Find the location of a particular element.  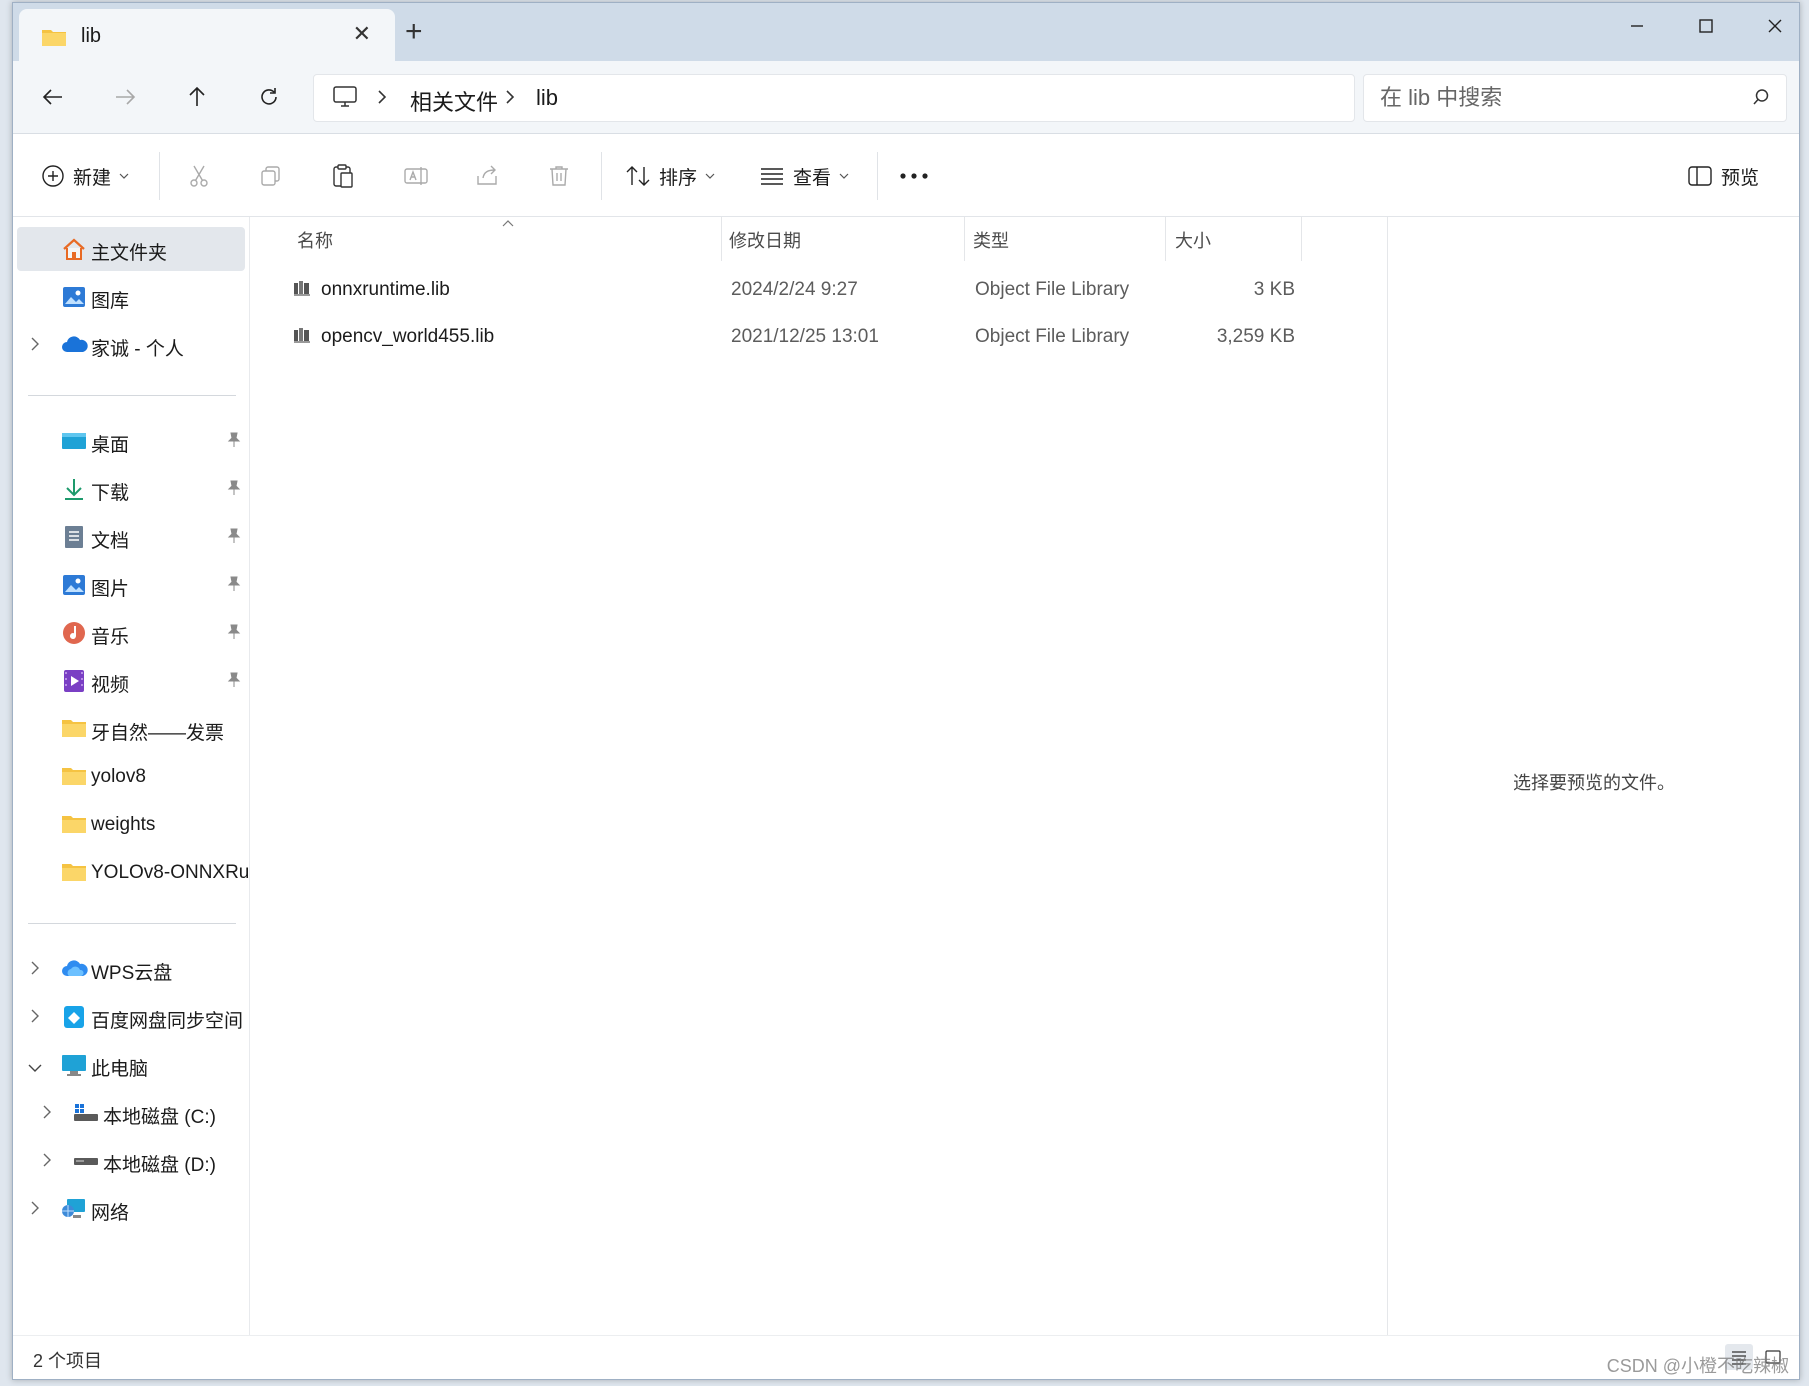

sidebar-item-label: 图库 is located at coordinates (110, 301).